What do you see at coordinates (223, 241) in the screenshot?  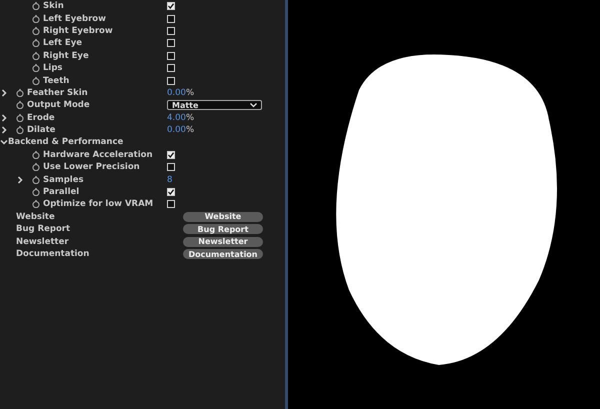 I see `link-button: Newsletter` at bounding box center [223, 241].